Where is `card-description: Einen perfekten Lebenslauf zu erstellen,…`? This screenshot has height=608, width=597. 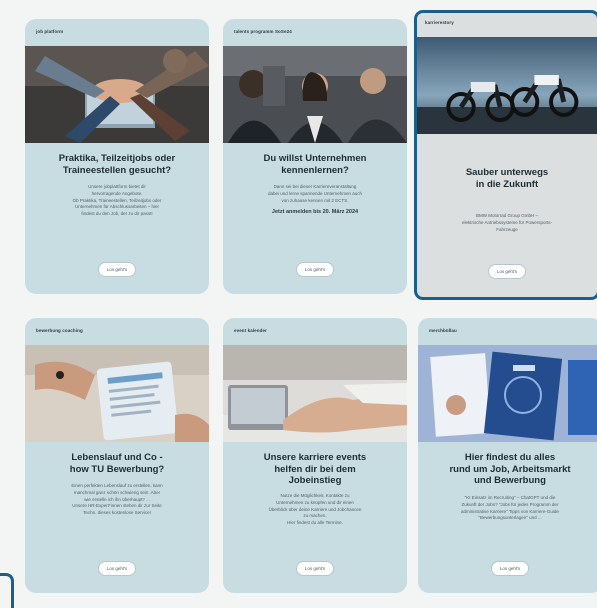
card-description: Einen perfekten Lebenslauf zu erstellen,… is located at coordinates (117, 499).